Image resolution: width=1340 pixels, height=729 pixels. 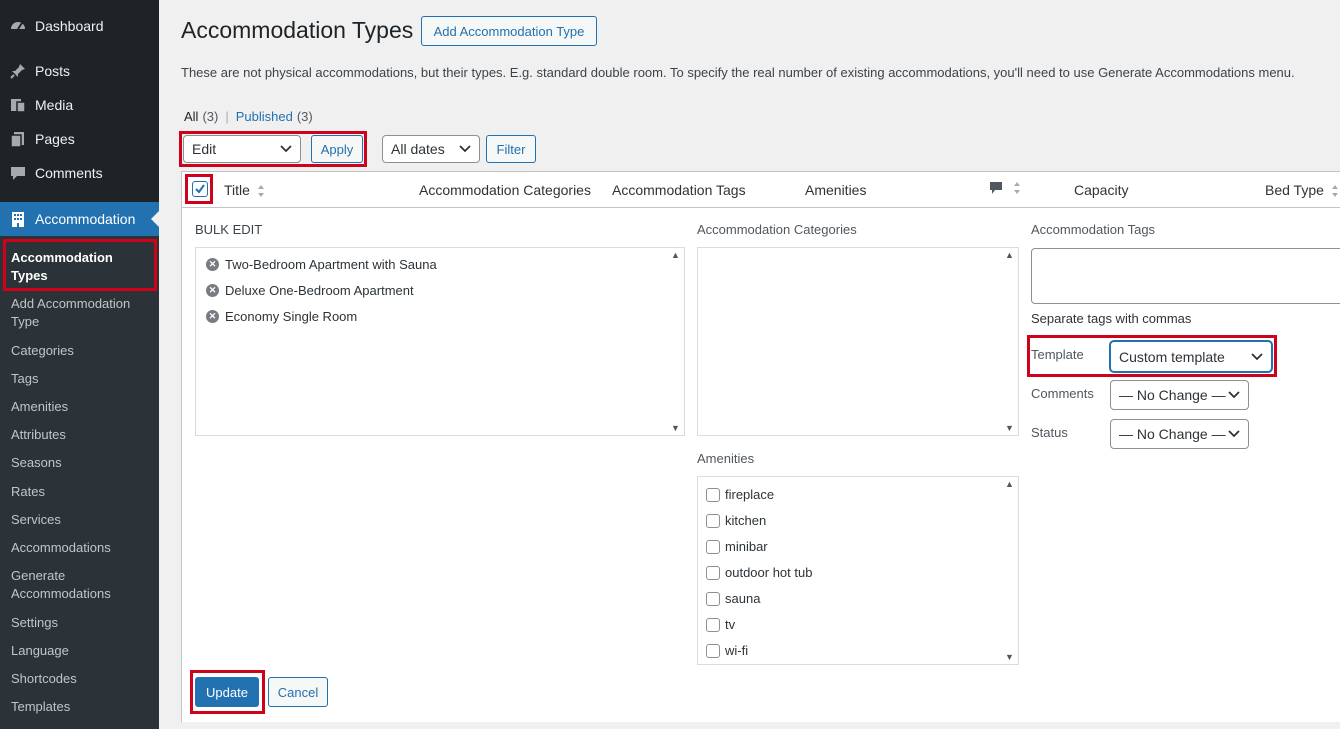 I want to click on status-select: — No Change —, so click(x=1179, y=434).